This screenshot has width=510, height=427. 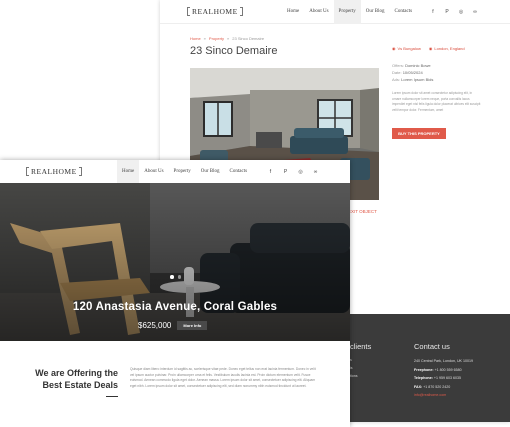 What do you see at coordinates (407, 72) in the screenshot?
I see `meta-row: Date: 10/05/2024` at bounding box center [407, 72].